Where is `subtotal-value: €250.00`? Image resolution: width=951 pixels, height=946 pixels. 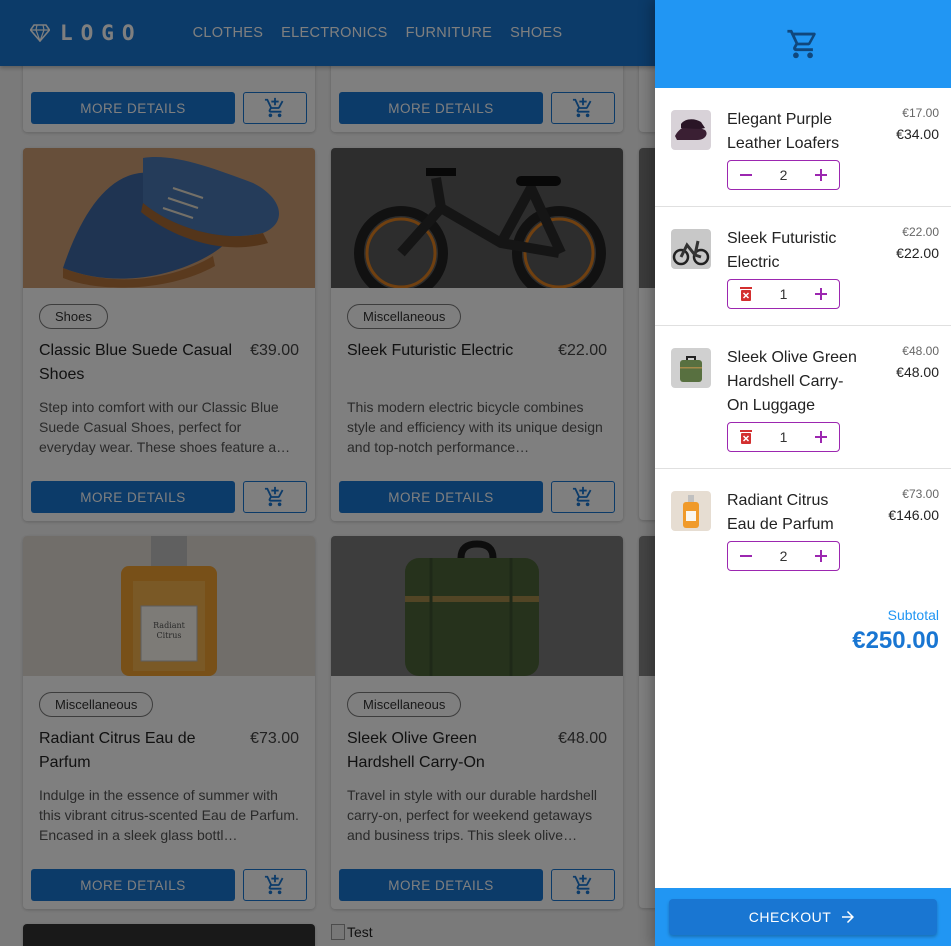
subtotal-value: €250.00 is located at coordinates (895, 640).